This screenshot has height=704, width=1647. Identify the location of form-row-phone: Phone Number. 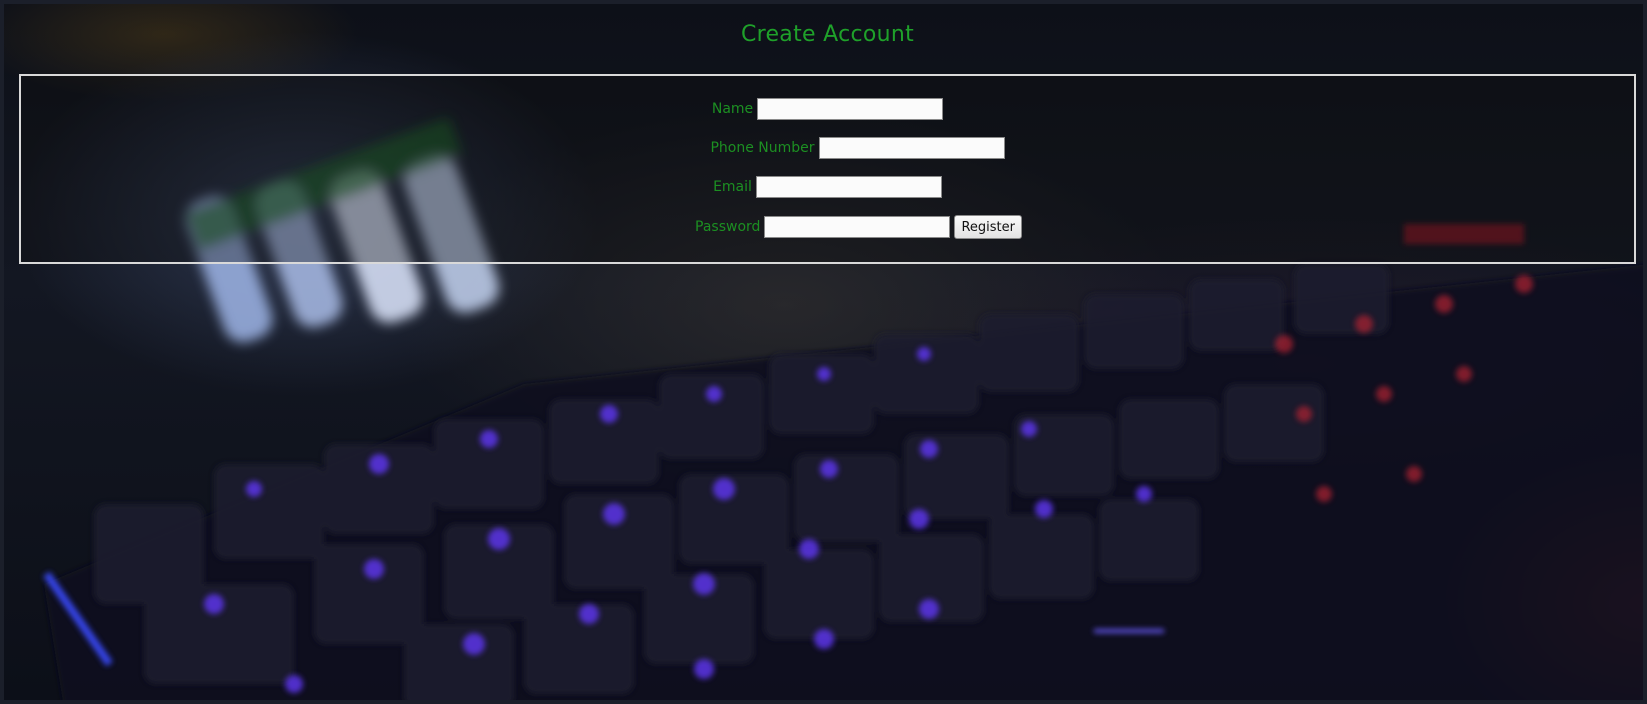
(827, 149).